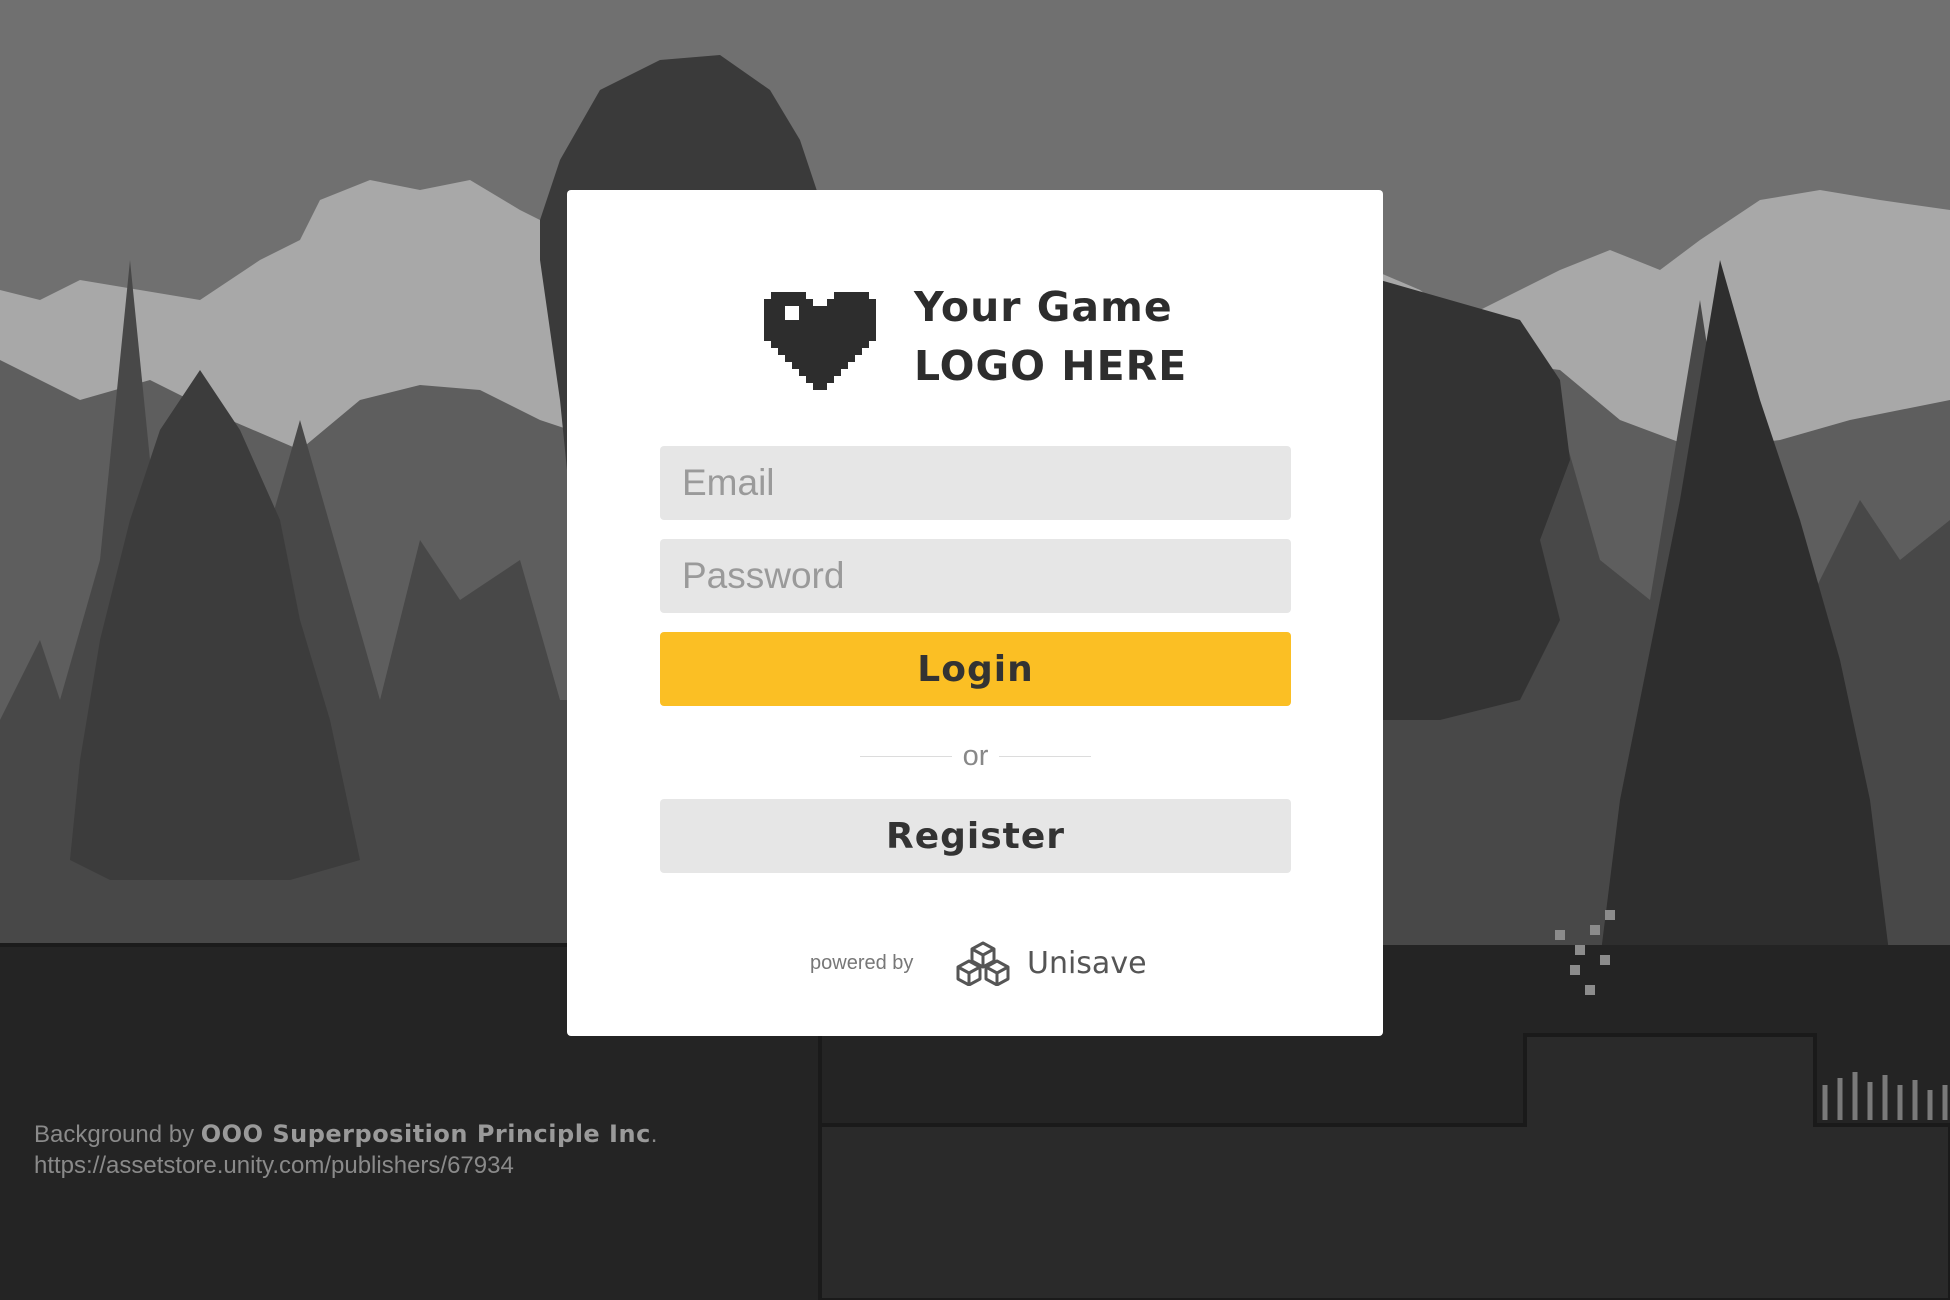 The width and height of the screenshot is (1950, 1300). I want to click on powered-by-unisave: powered by Unisave, so click(990, 963).